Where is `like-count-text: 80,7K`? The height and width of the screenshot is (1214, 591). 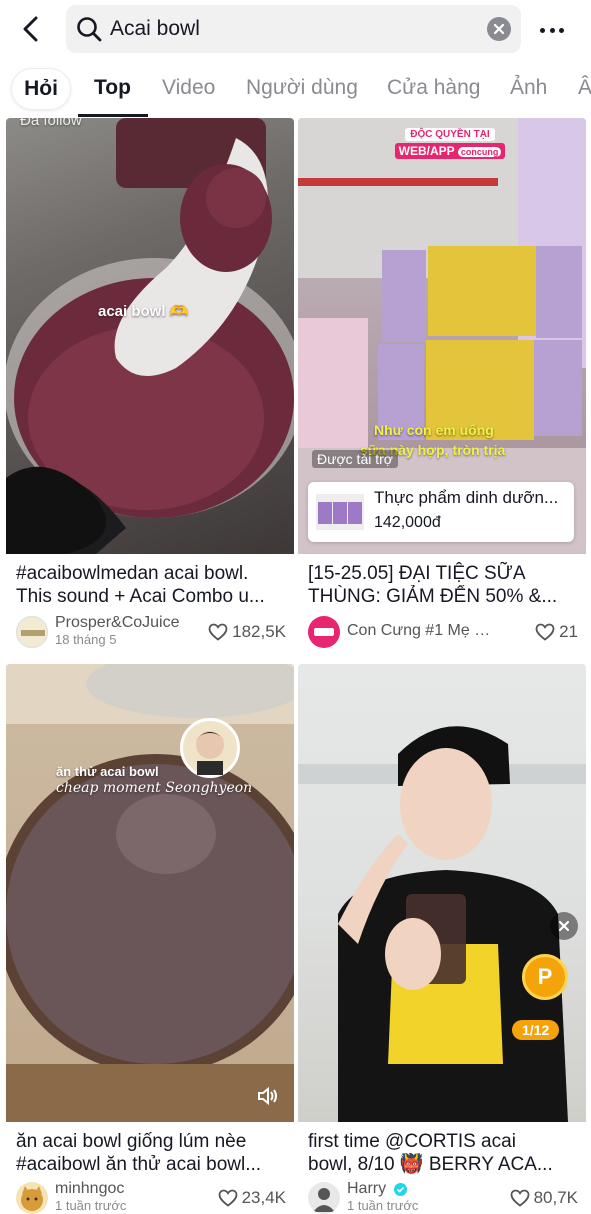 like-count-text: 80,7K is located at coordinates (555, 1197).